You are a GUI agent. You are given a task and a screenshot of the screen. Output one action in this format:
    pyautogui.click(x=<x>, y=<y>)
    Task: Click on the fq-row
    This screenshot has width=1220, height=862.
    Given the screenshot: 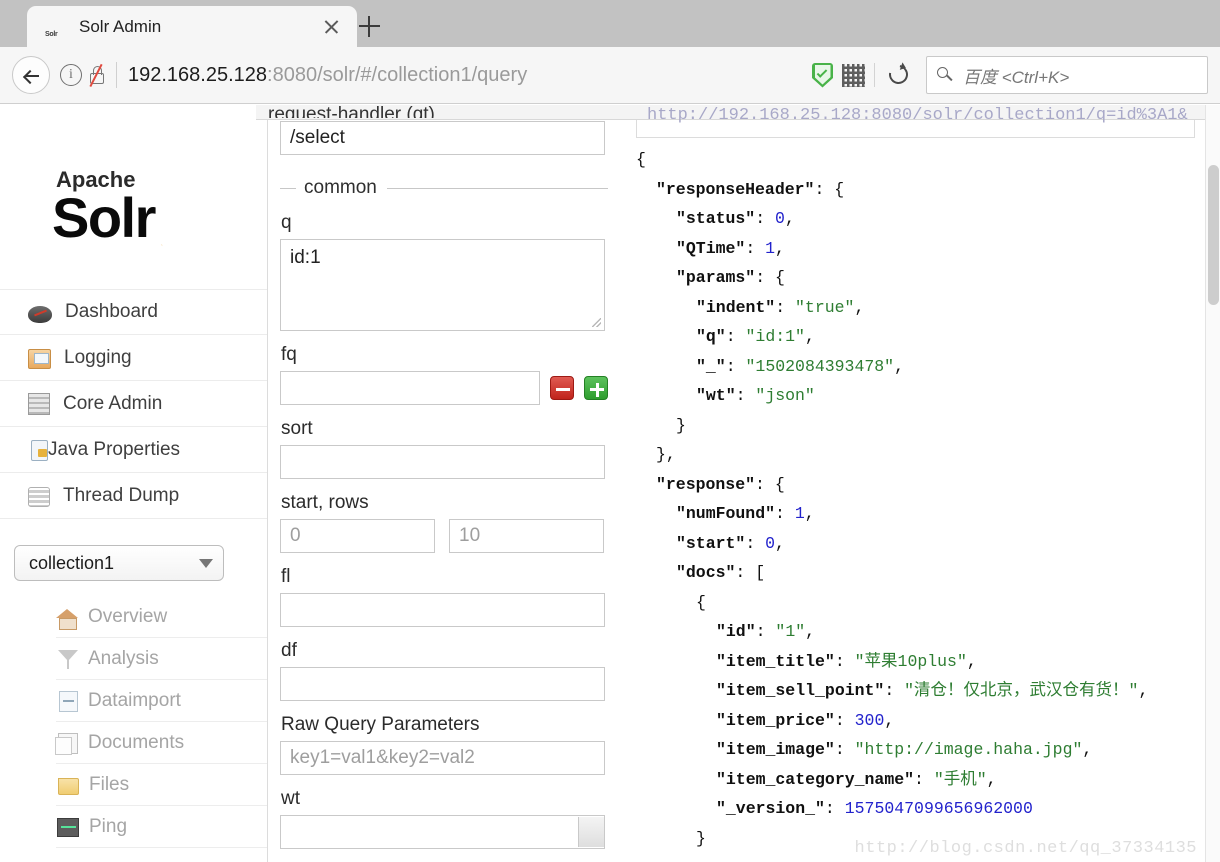 What is the action you would take?
    pyautogui.click(x=444, y=388)
    